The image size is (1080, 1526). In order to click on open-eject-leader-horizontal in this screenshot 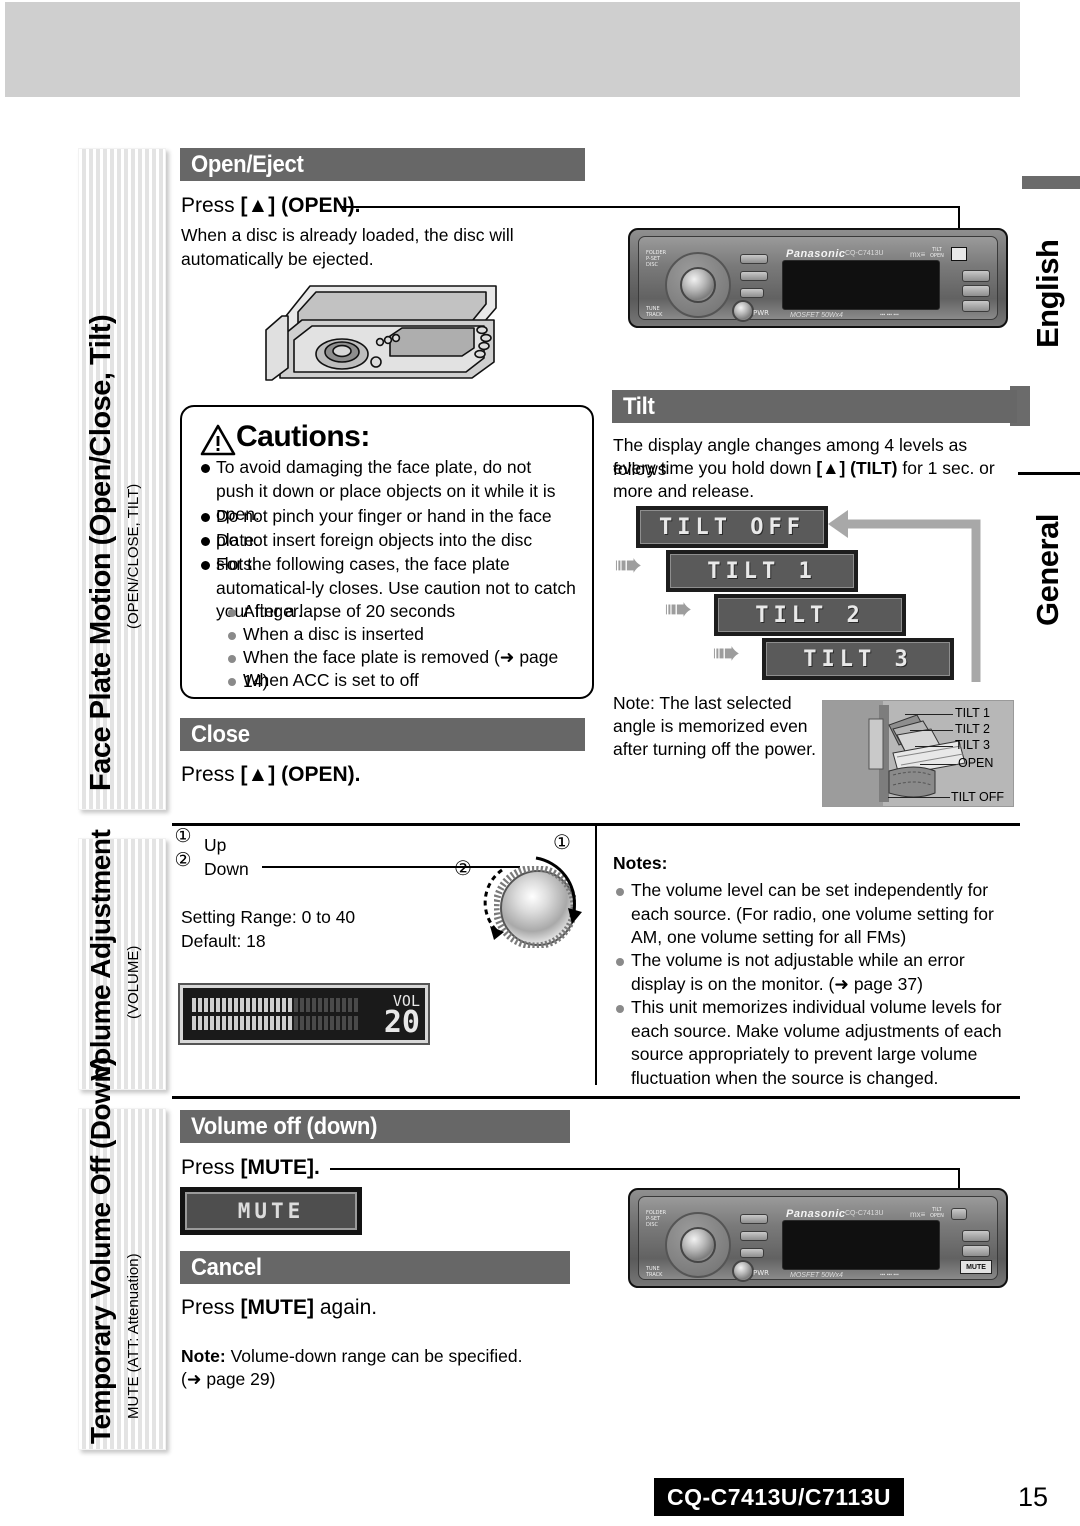, I will do `click(650, 207)`.